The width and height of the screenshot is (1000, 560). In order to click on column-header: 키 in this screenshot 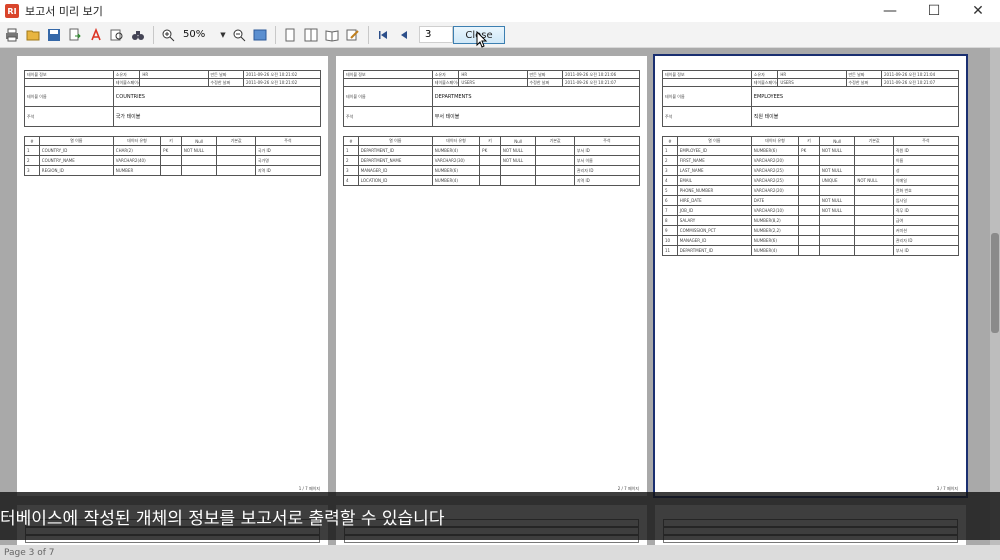, I will do `click(490, 141)`.